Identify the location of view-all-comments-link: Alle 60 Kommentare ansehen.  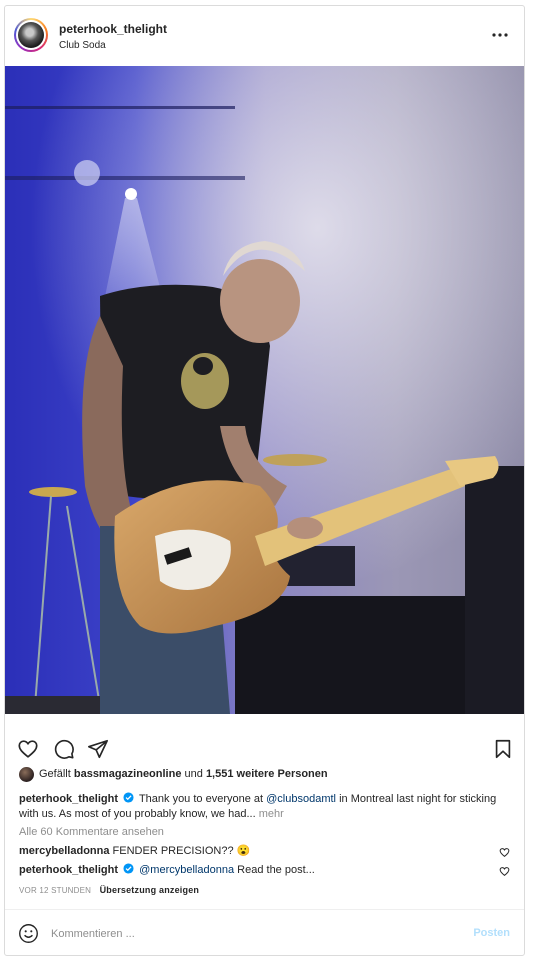
(91, 832).